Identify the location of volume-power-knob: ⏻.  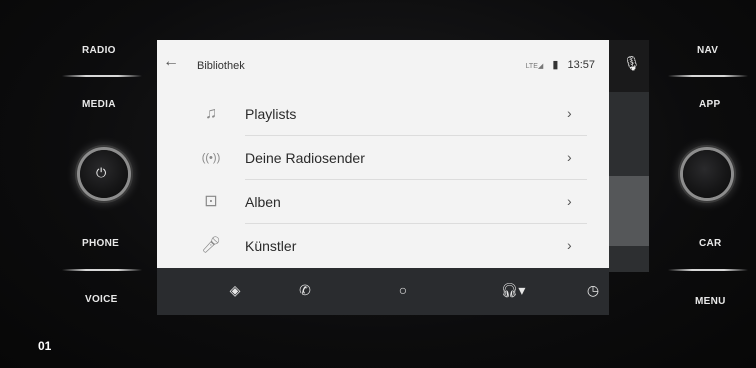
(104, 174).